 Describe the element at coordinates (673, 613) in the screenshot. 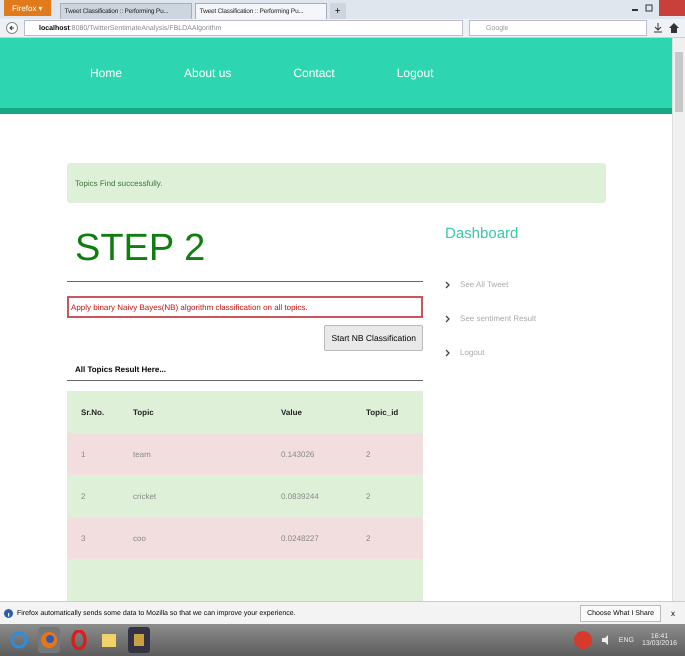

I see `close-notification-button: x` at that location.